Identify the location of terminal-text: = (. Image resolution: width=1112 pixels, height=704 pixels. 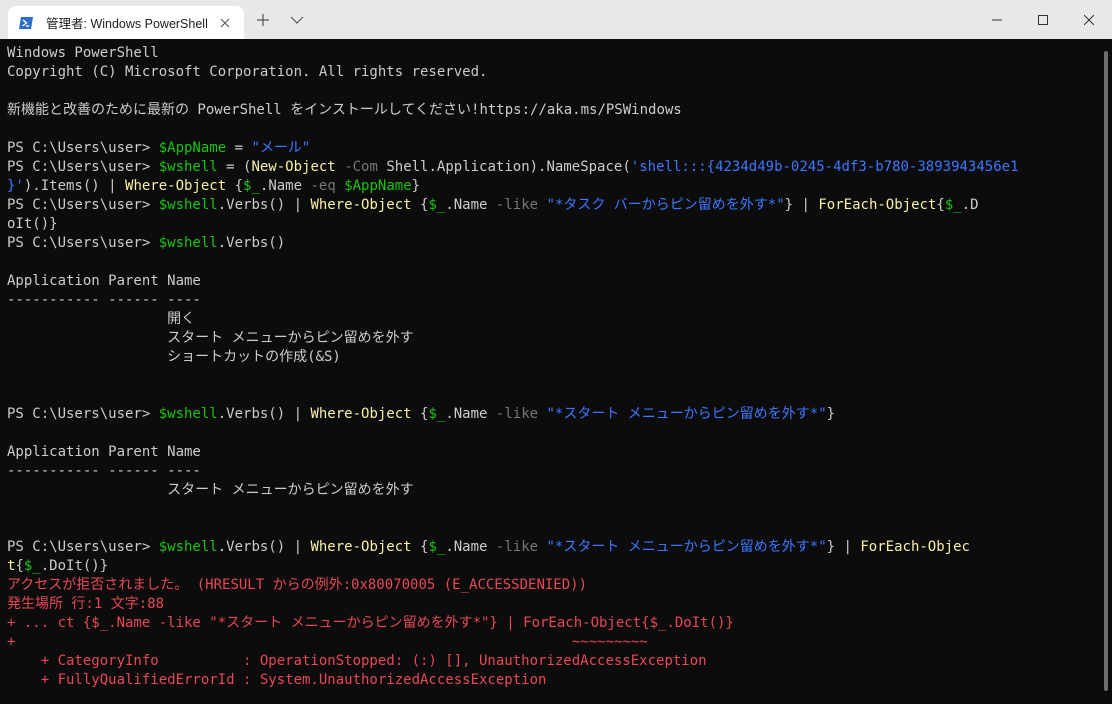
(234, 167).